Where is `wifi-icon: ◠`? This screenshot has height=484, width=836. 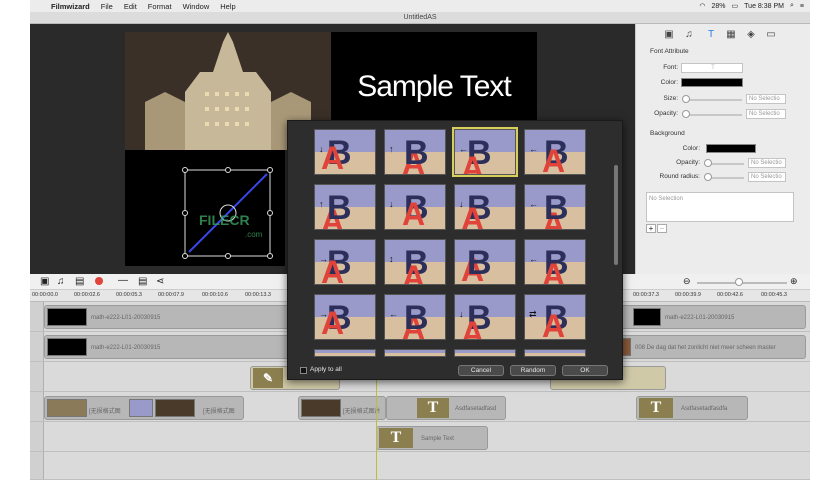
wifi-icon: ◠ is located at coordinates (702, 6).